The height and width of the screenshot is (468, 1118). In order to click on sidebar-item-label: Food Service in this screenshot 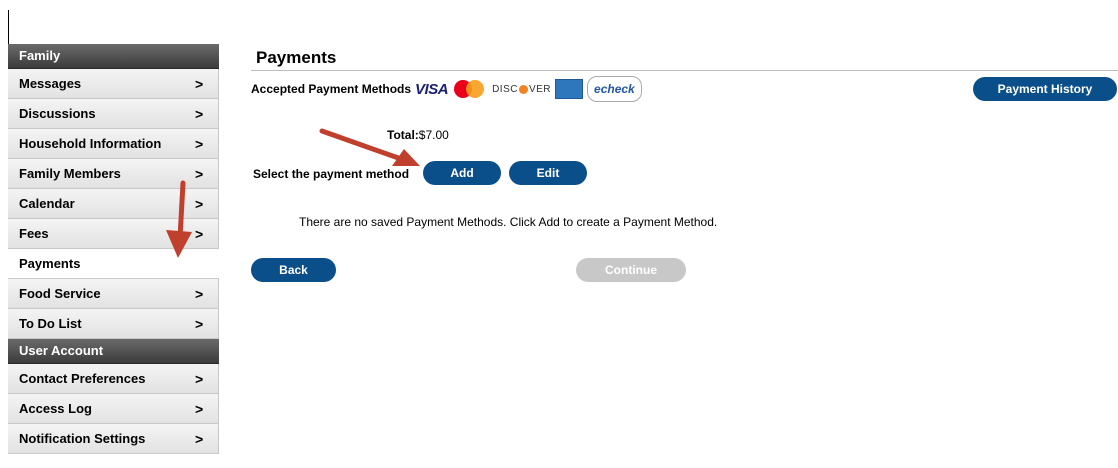, I will do `click(60, 293)`.